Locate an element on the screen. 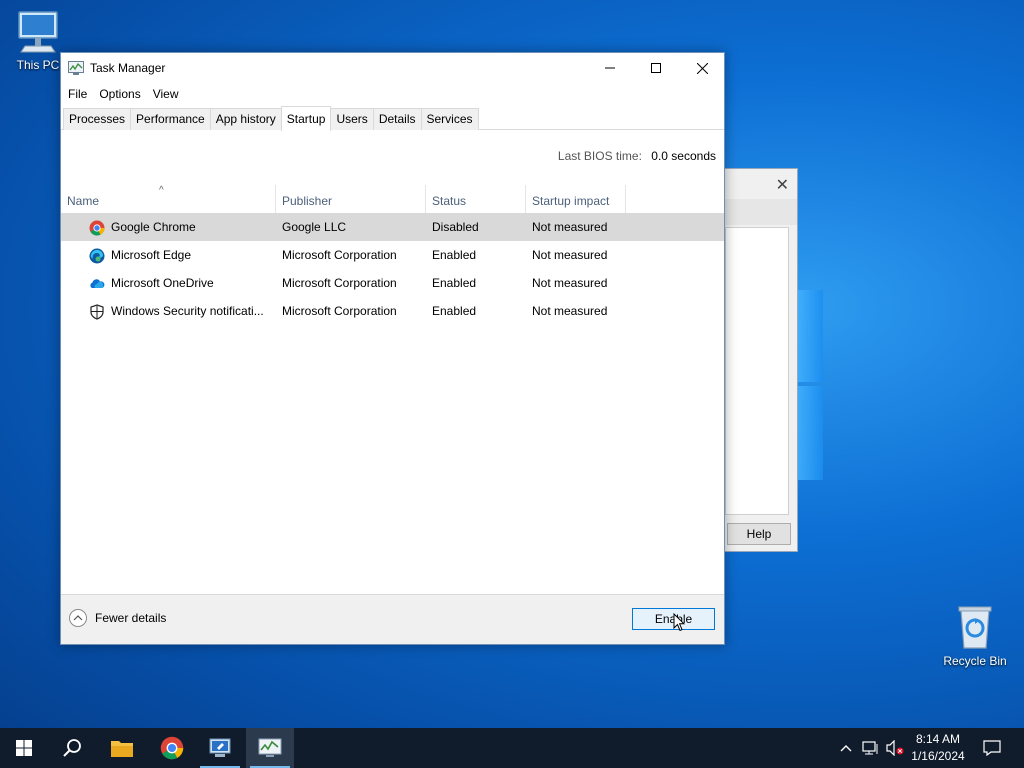 The height and width of the screenshot is (768, 1024). maximize-icon is located at coordinates (656, 68).